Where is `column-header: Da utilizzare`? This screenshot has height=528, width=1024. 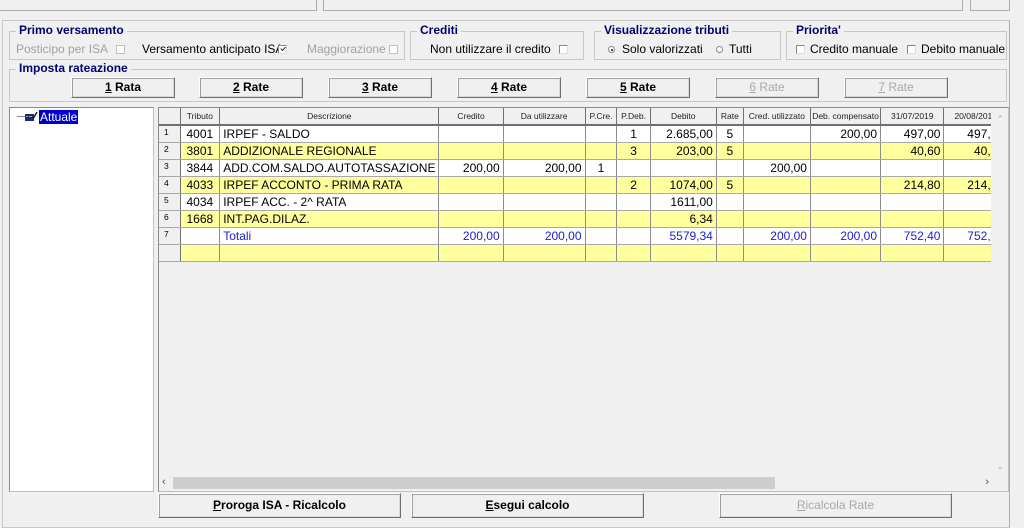 column-header: Da utilizzare is located at coordinates (544, 117).